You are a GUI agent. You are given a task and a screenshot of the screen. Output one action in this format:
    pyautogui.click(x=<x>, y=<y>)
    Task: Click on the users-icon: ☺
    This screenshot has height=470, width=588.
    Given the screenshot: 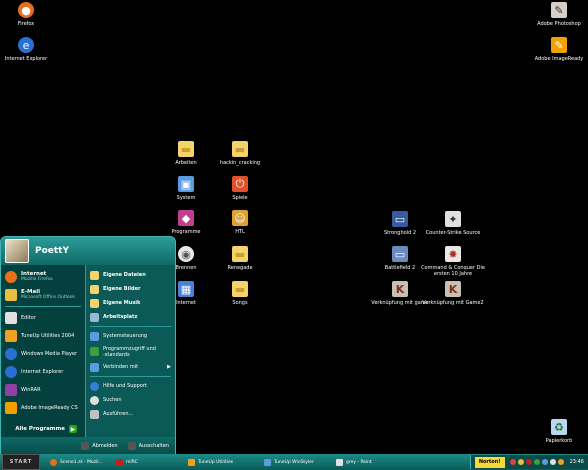 What is the action you would take?
    pyautogui.click(x=240, y=218)
    